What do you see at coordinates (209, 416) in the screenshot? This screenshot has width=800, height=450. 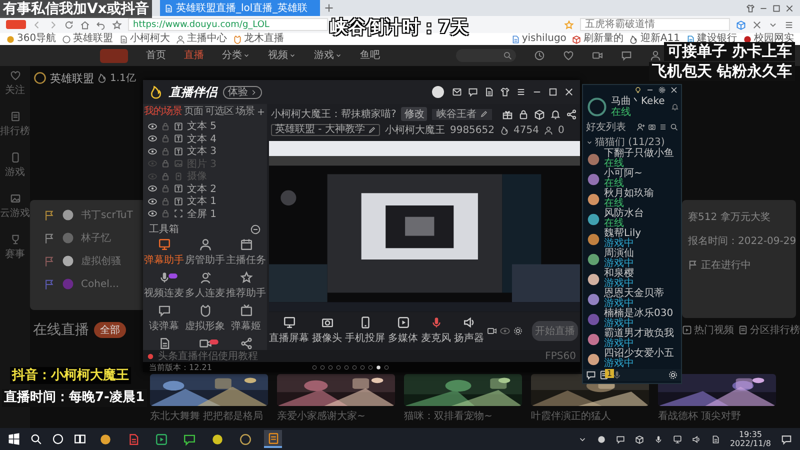 I see `video-title: 东北大舞舞 把把都是格局` at bounding box center [209, 416].